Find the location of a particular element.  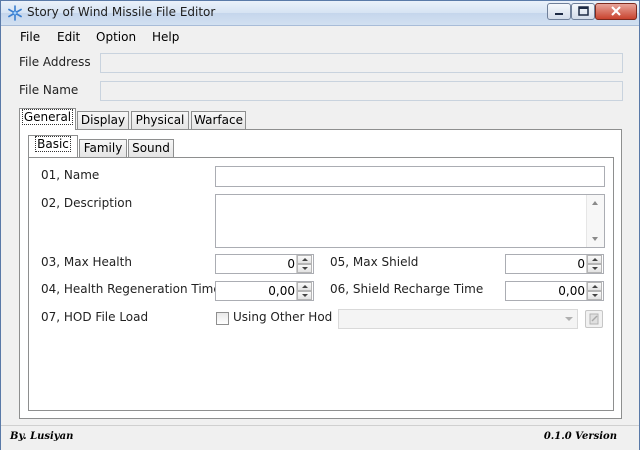

chevron-down-icon is located at coordinates (569, 319).